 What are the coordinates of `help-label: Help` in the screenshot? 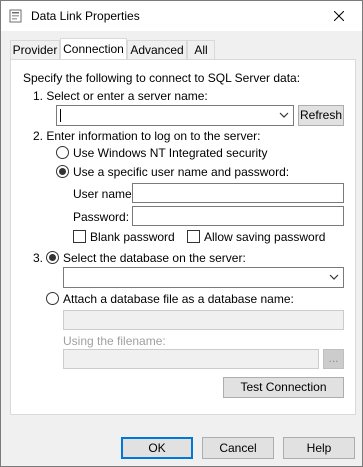 It's located at (319, 448).